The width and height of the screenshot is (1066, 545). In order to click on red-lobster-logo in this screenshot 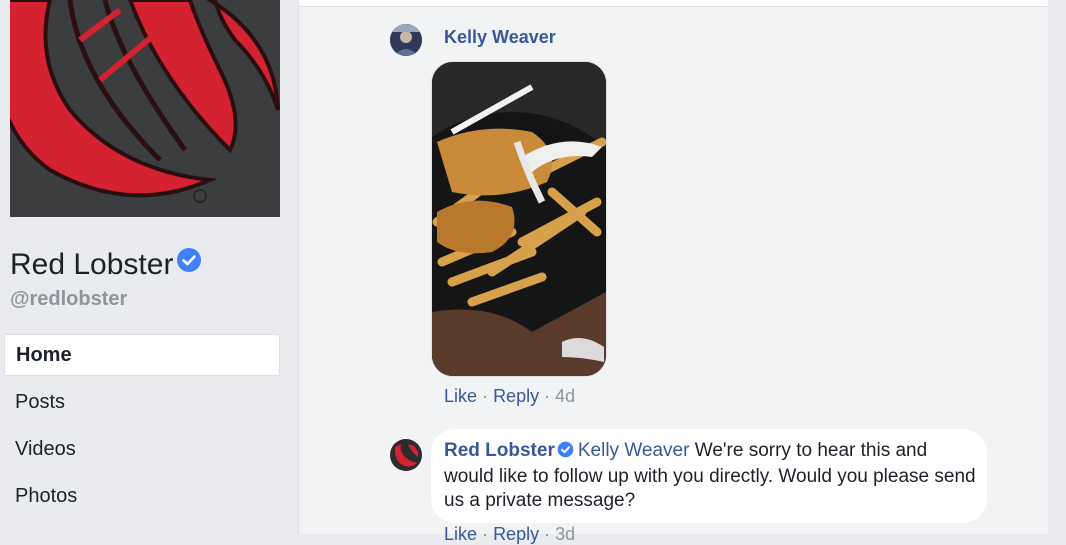, I will do `click(145, 108)`.